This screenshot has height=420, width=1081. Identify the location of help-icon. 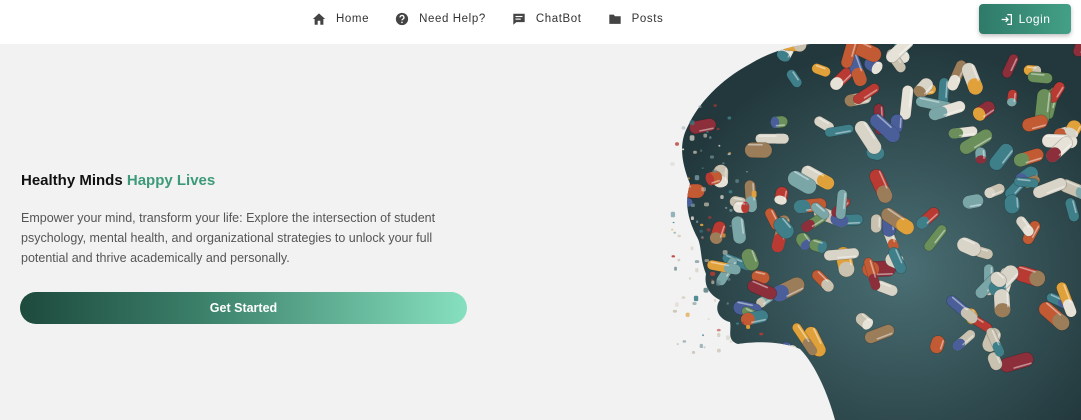
(402, 19).